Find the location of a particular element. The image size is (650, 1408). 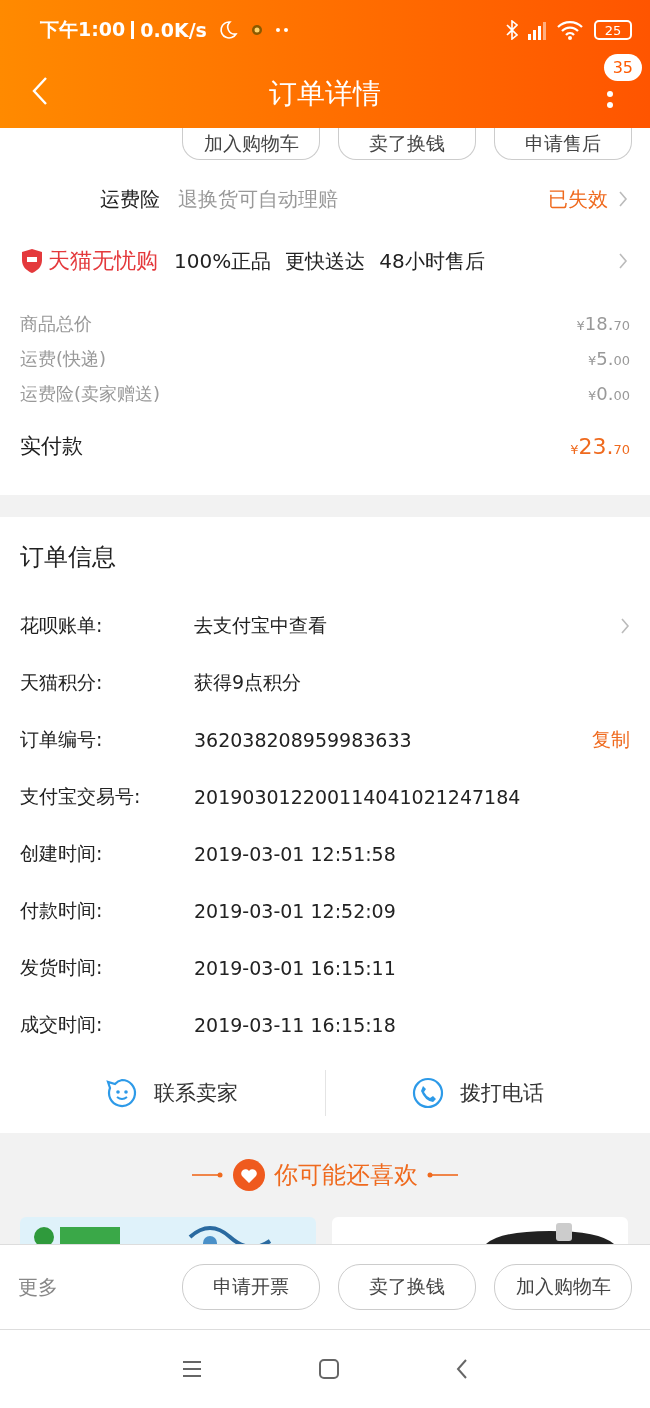

section-title: 订单信息 is located at coordinates (68, 557).